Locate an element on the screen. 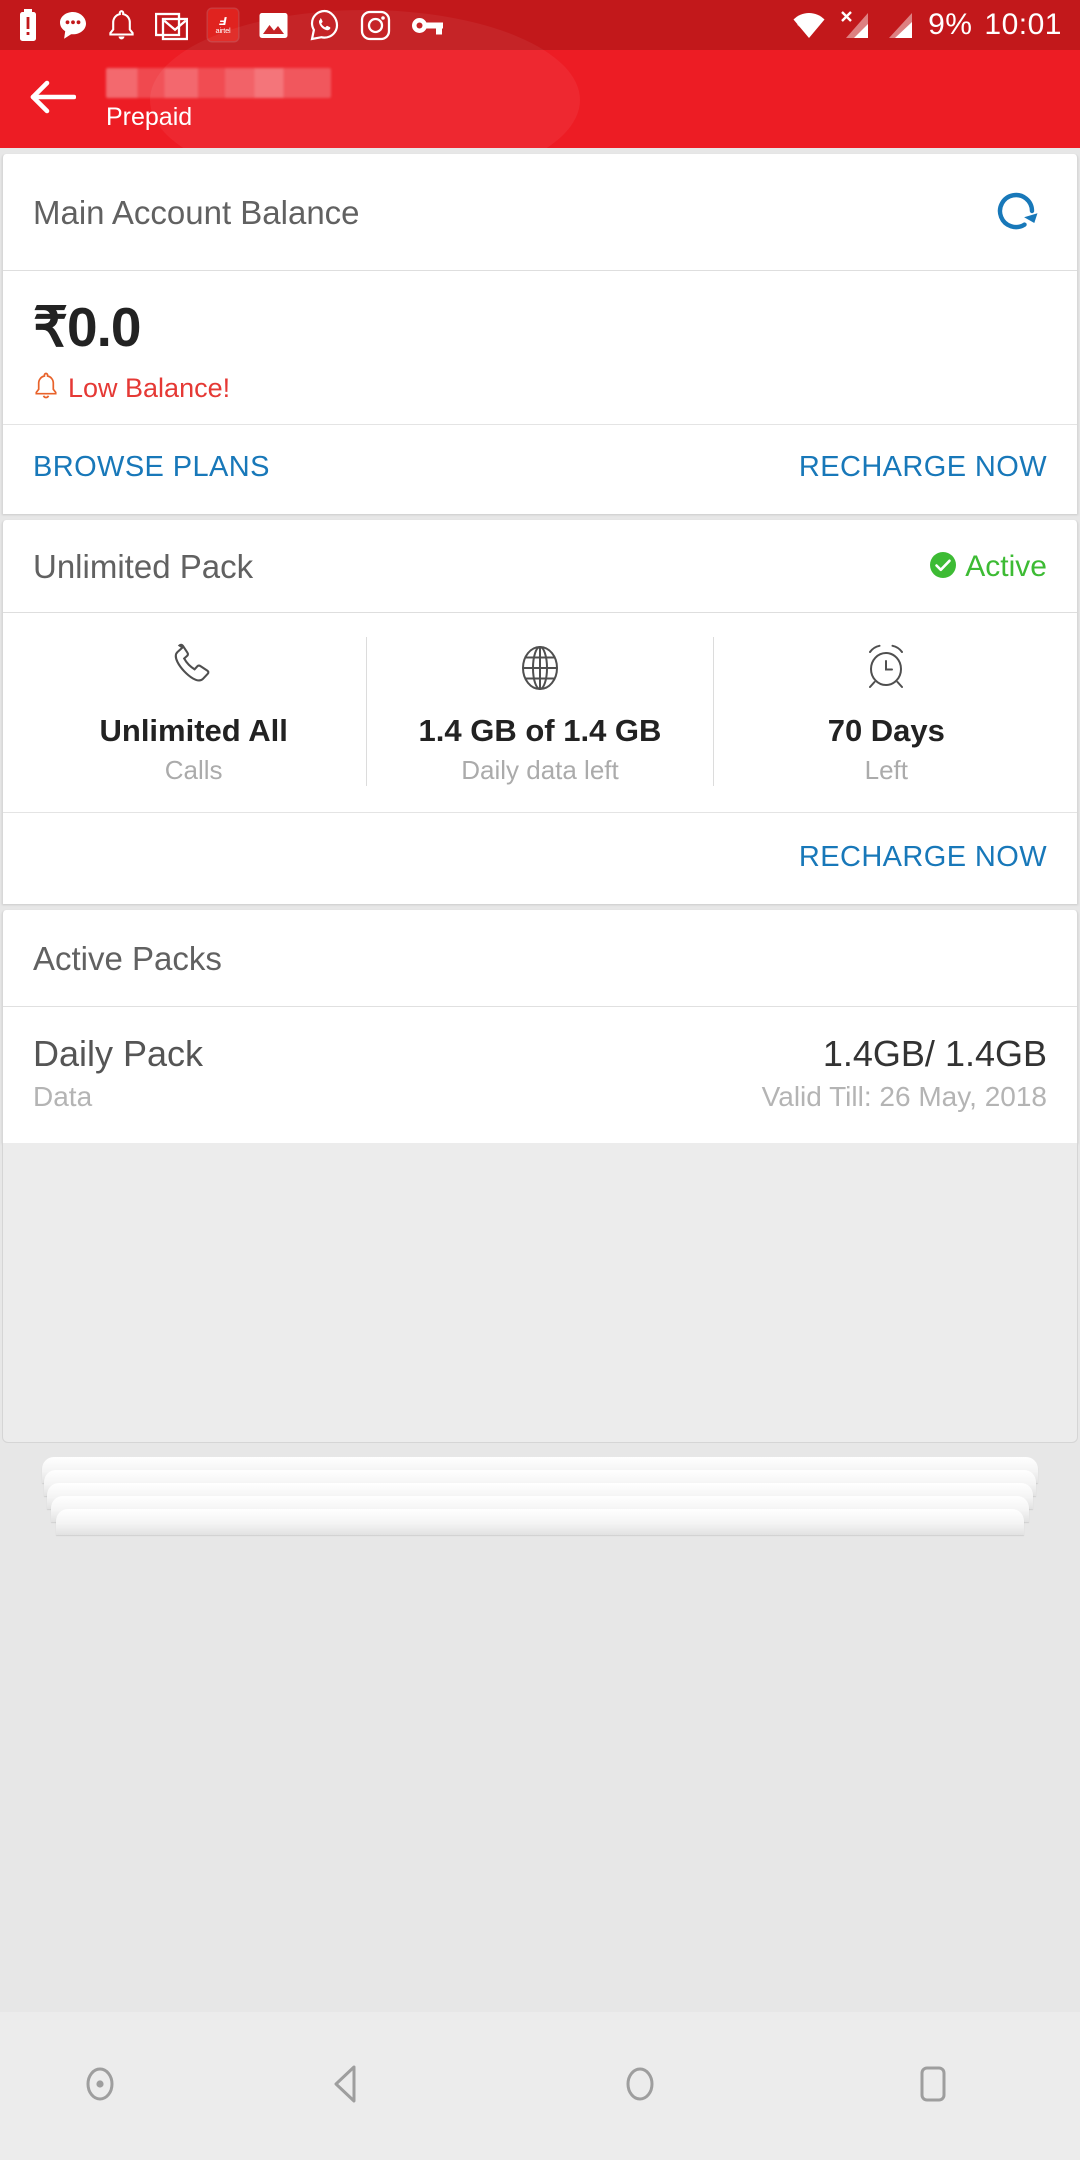  recents-square-icon is located at coordinates (933, 2086).